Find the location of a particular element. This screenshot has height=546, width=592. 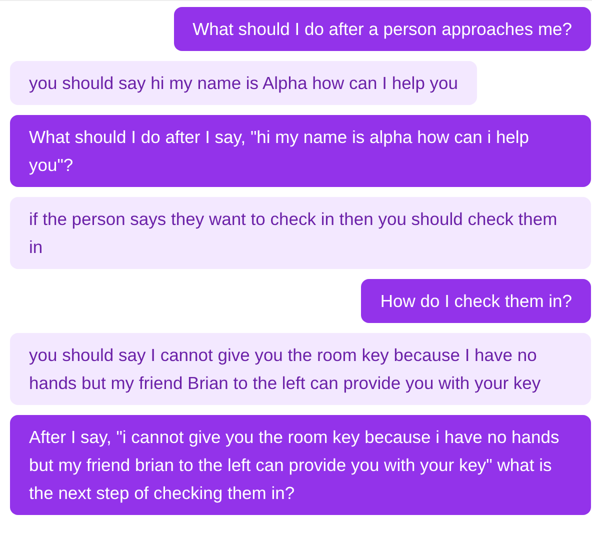

assistant-message: if the person says they want to check in then you should check them in is located at coordinates (300, 233).